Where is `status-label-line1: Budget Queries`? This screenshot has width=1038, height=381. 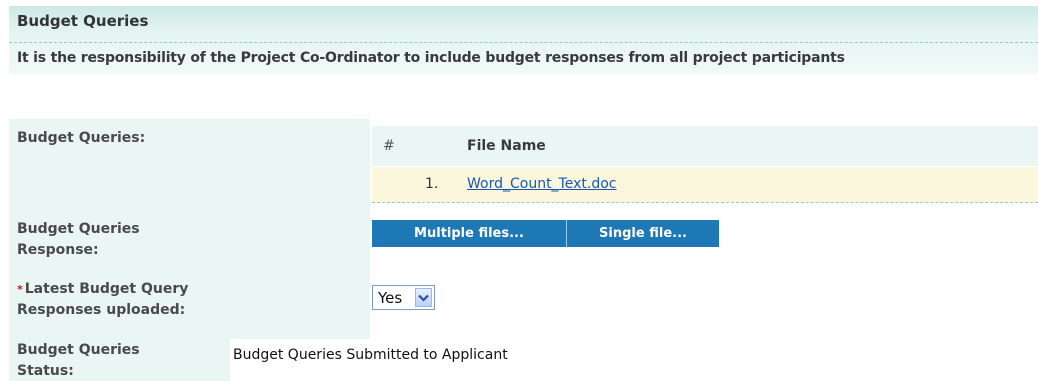 status-label-line1: Budget Queries is located at coordinates (78, 350).